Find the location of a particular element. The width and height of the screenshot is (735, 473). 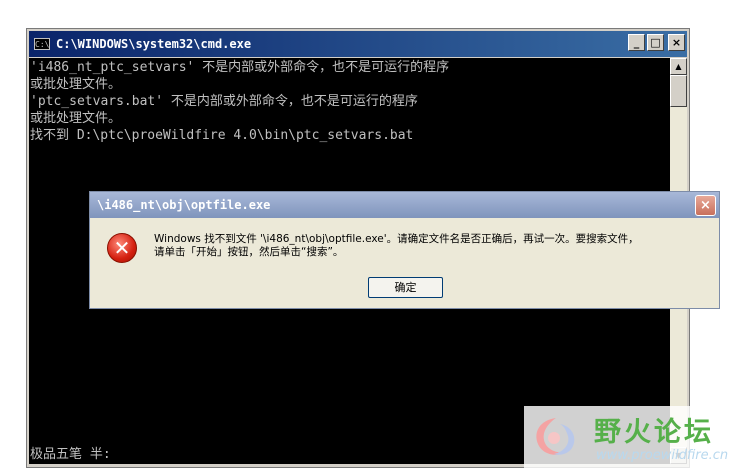

watermark: 野火论坛 www.proewildfire.cn is located at coordinates (629, 437).